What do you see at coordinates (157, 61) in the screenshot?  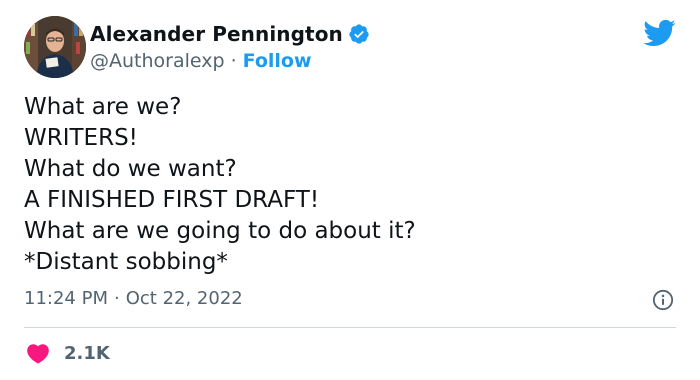 I see `author-handle: @Authoralexp` at bounding box center [157, 61].